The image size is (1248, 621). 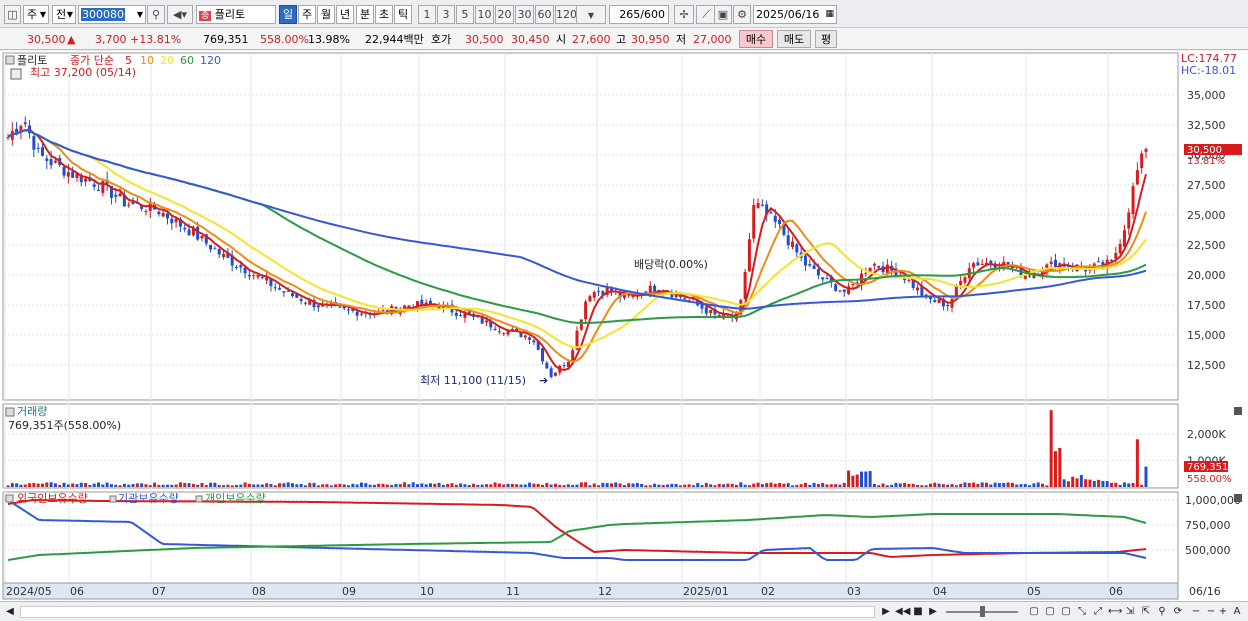 What do you see at coordinates (1209, 479) in the screenshot?
I see `last-volume-pct: 558.00%` at bounding box center [1209, 479].